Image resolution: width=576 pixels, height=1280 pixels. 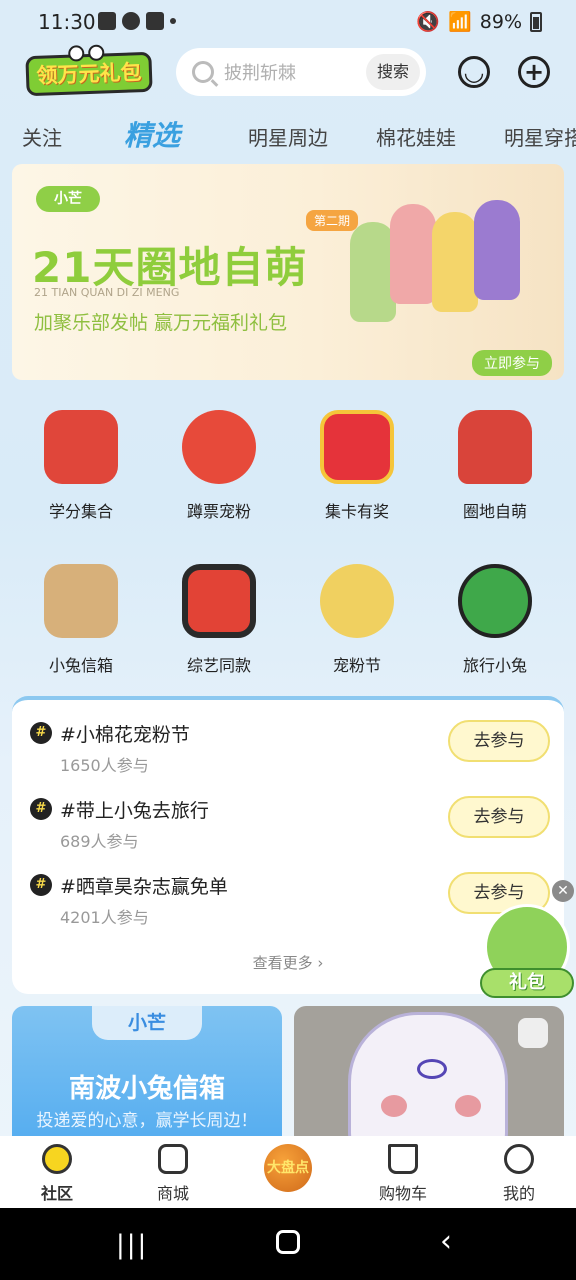 I want to click on image-icon, so click(x=107, y=21).